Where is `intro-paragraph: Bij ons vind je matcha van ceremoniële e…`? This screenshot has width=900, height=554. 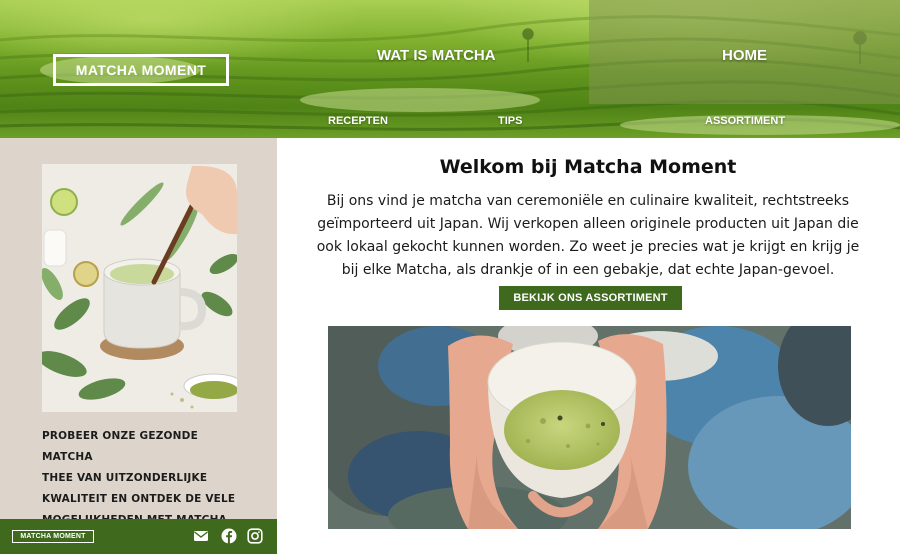
intro-paragraph: Bij ons vind je matcha van ceremoniële e… is located at coordinates (588, 236).